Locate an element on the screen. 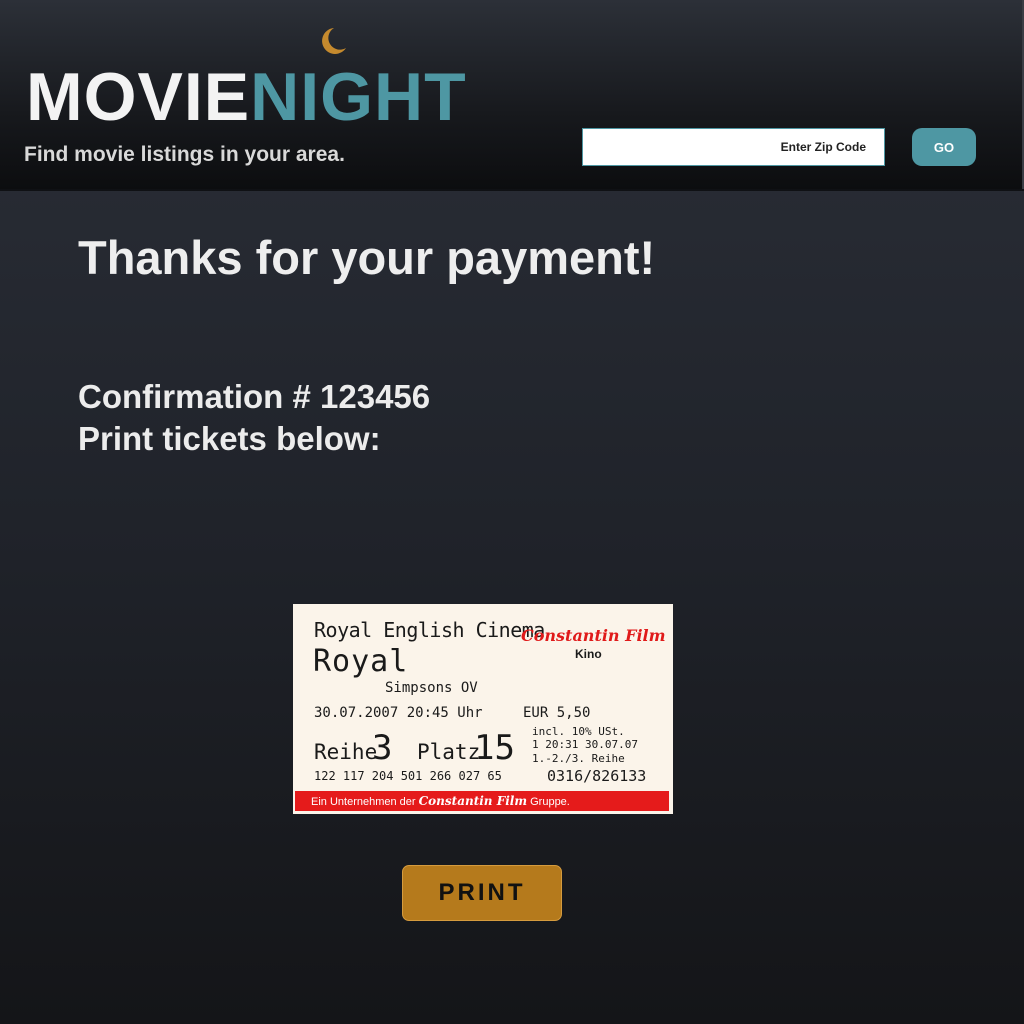 Image resolution: width=1024 pixels, height=1024 pixels. logo-movie: MOVIE is located at coordinates (138, 97).